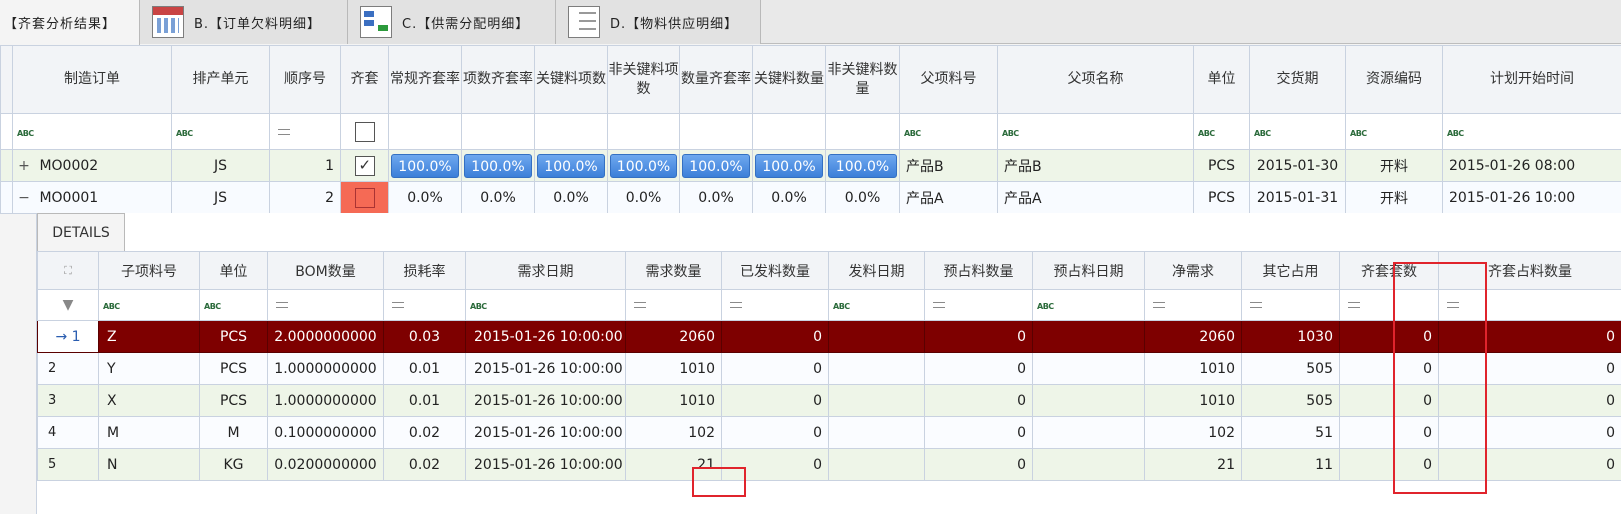  What do you see at coordinates (220, 79) in the screenshot?
I see `col-header: 排产单元` at bounding box center [220, 79].